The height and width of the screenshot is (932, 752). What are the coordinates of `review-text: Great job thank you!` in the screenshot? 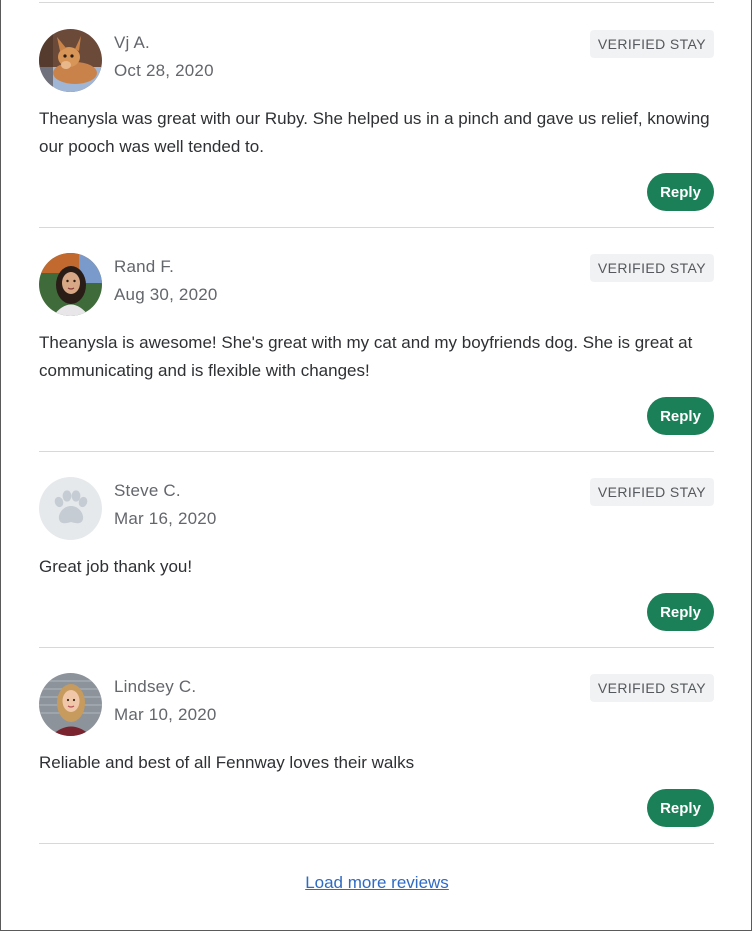 It's located at (116, 566).